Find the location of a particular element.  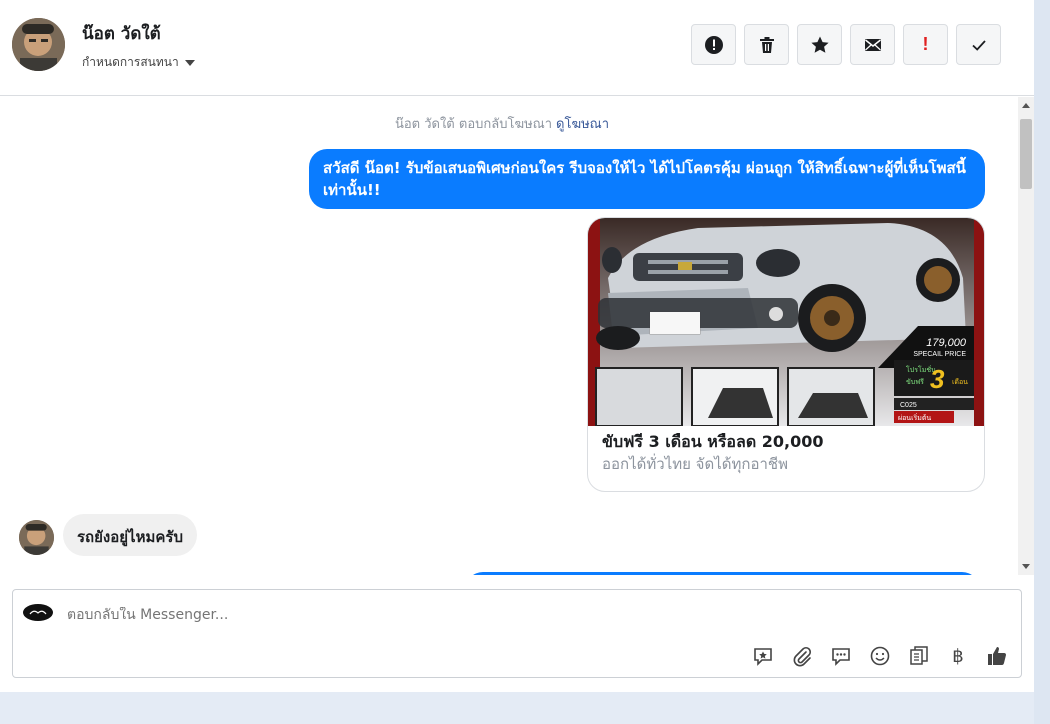

ad-card-subtitle: ออกได้ทั่วไทย จัดได้ทุกอาชีพ is located at coordinates (695, 464).